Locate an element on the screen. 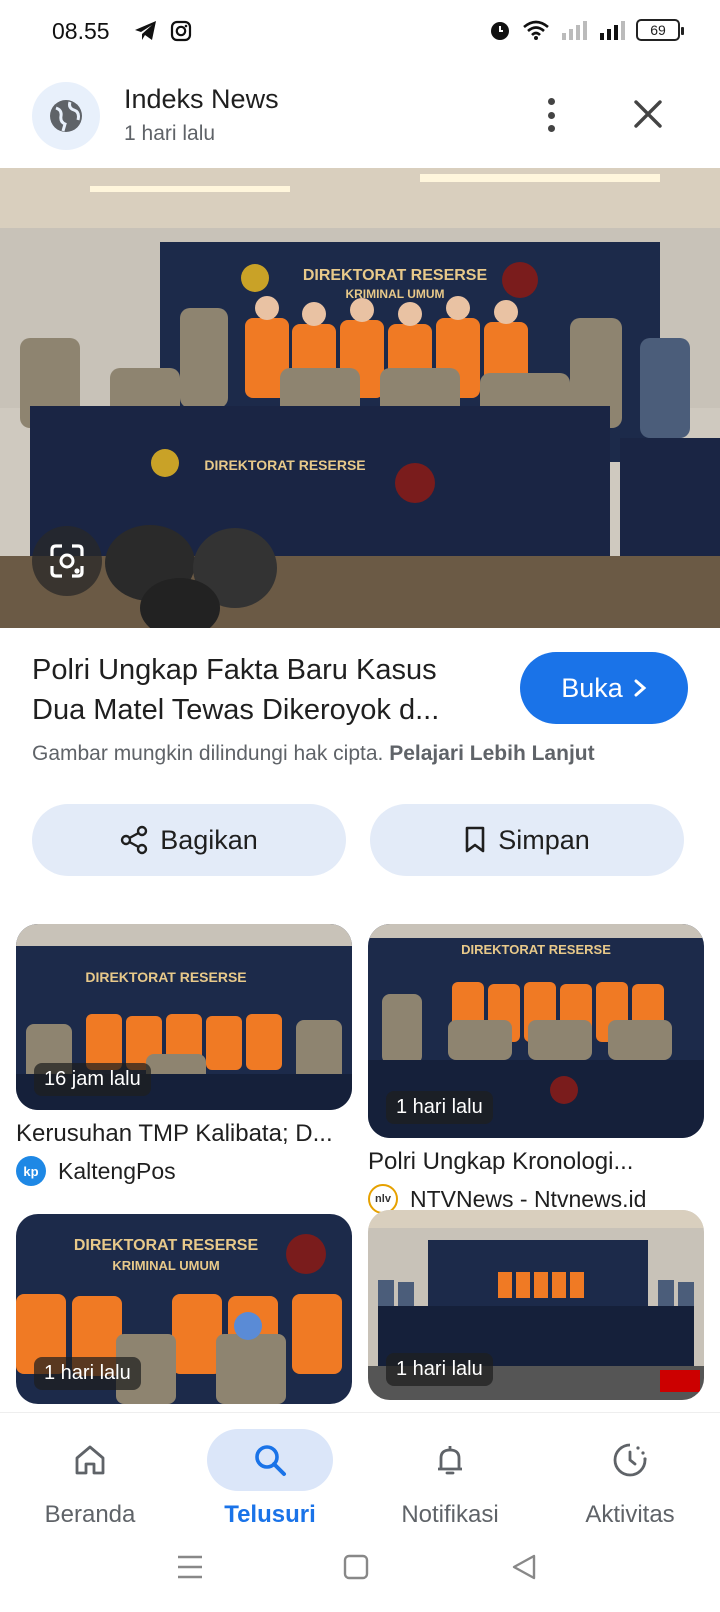 This screenshot has width=720, height=1612. nav-search-icon-wrap is located at coordinates (270, 1460).